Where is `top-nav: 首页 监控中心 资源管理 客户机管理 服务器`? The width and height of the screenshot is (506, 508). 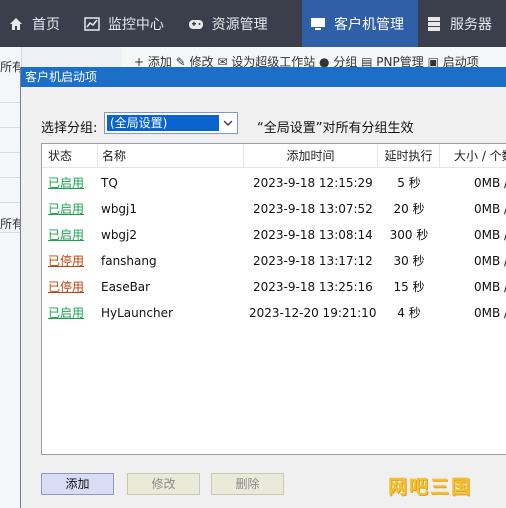
top-nav: 首页 监控中心 资源管理 客户机管理 服务器 is located at coordinates (253, 23).